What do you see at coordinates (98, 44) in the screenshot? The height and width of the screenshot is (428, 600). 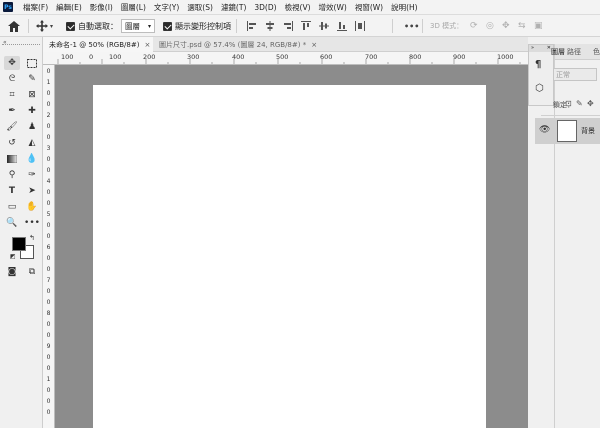 I see `tab-untitled-1: 未命名-1 @ 50% (RGB/8#) ×` at bounding box center [98, 44].